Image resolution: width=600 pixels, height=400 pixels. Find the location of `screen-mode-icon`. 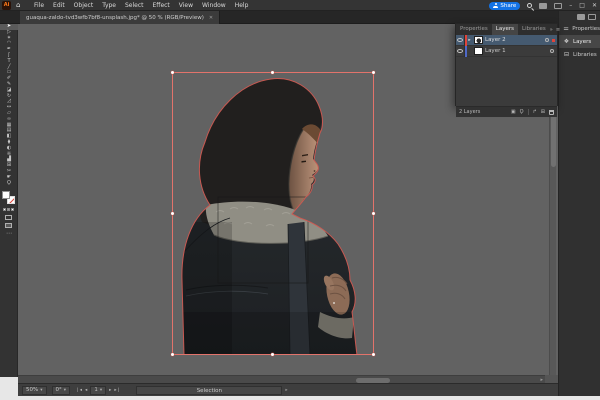

screen-mode-icon is located at coordinates (8, 225).